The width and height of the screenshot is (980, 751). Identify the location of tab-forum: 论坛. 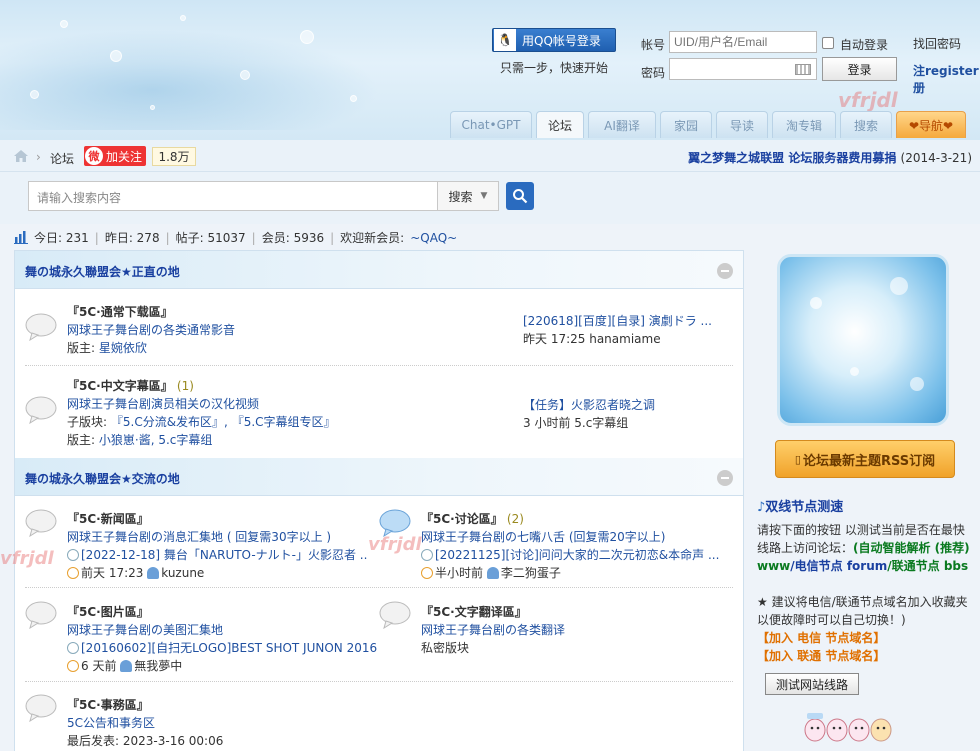
(560, 124).